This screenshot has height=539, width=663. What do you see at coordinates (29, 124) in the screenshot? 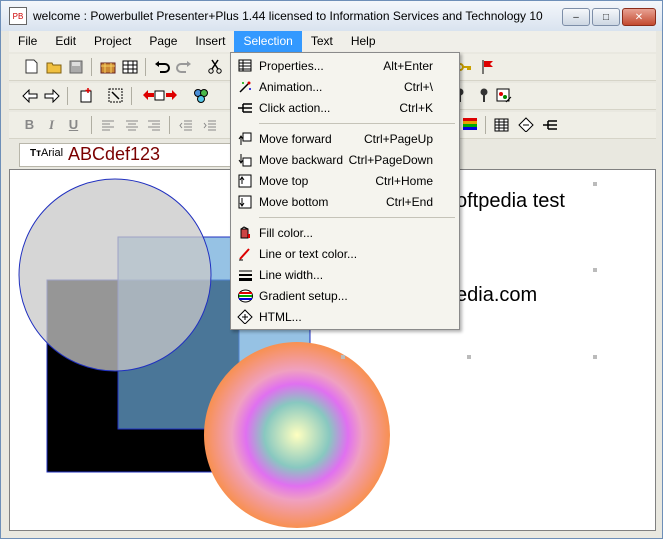
I see `bold-icon: B` at bounding box center [29, 124].